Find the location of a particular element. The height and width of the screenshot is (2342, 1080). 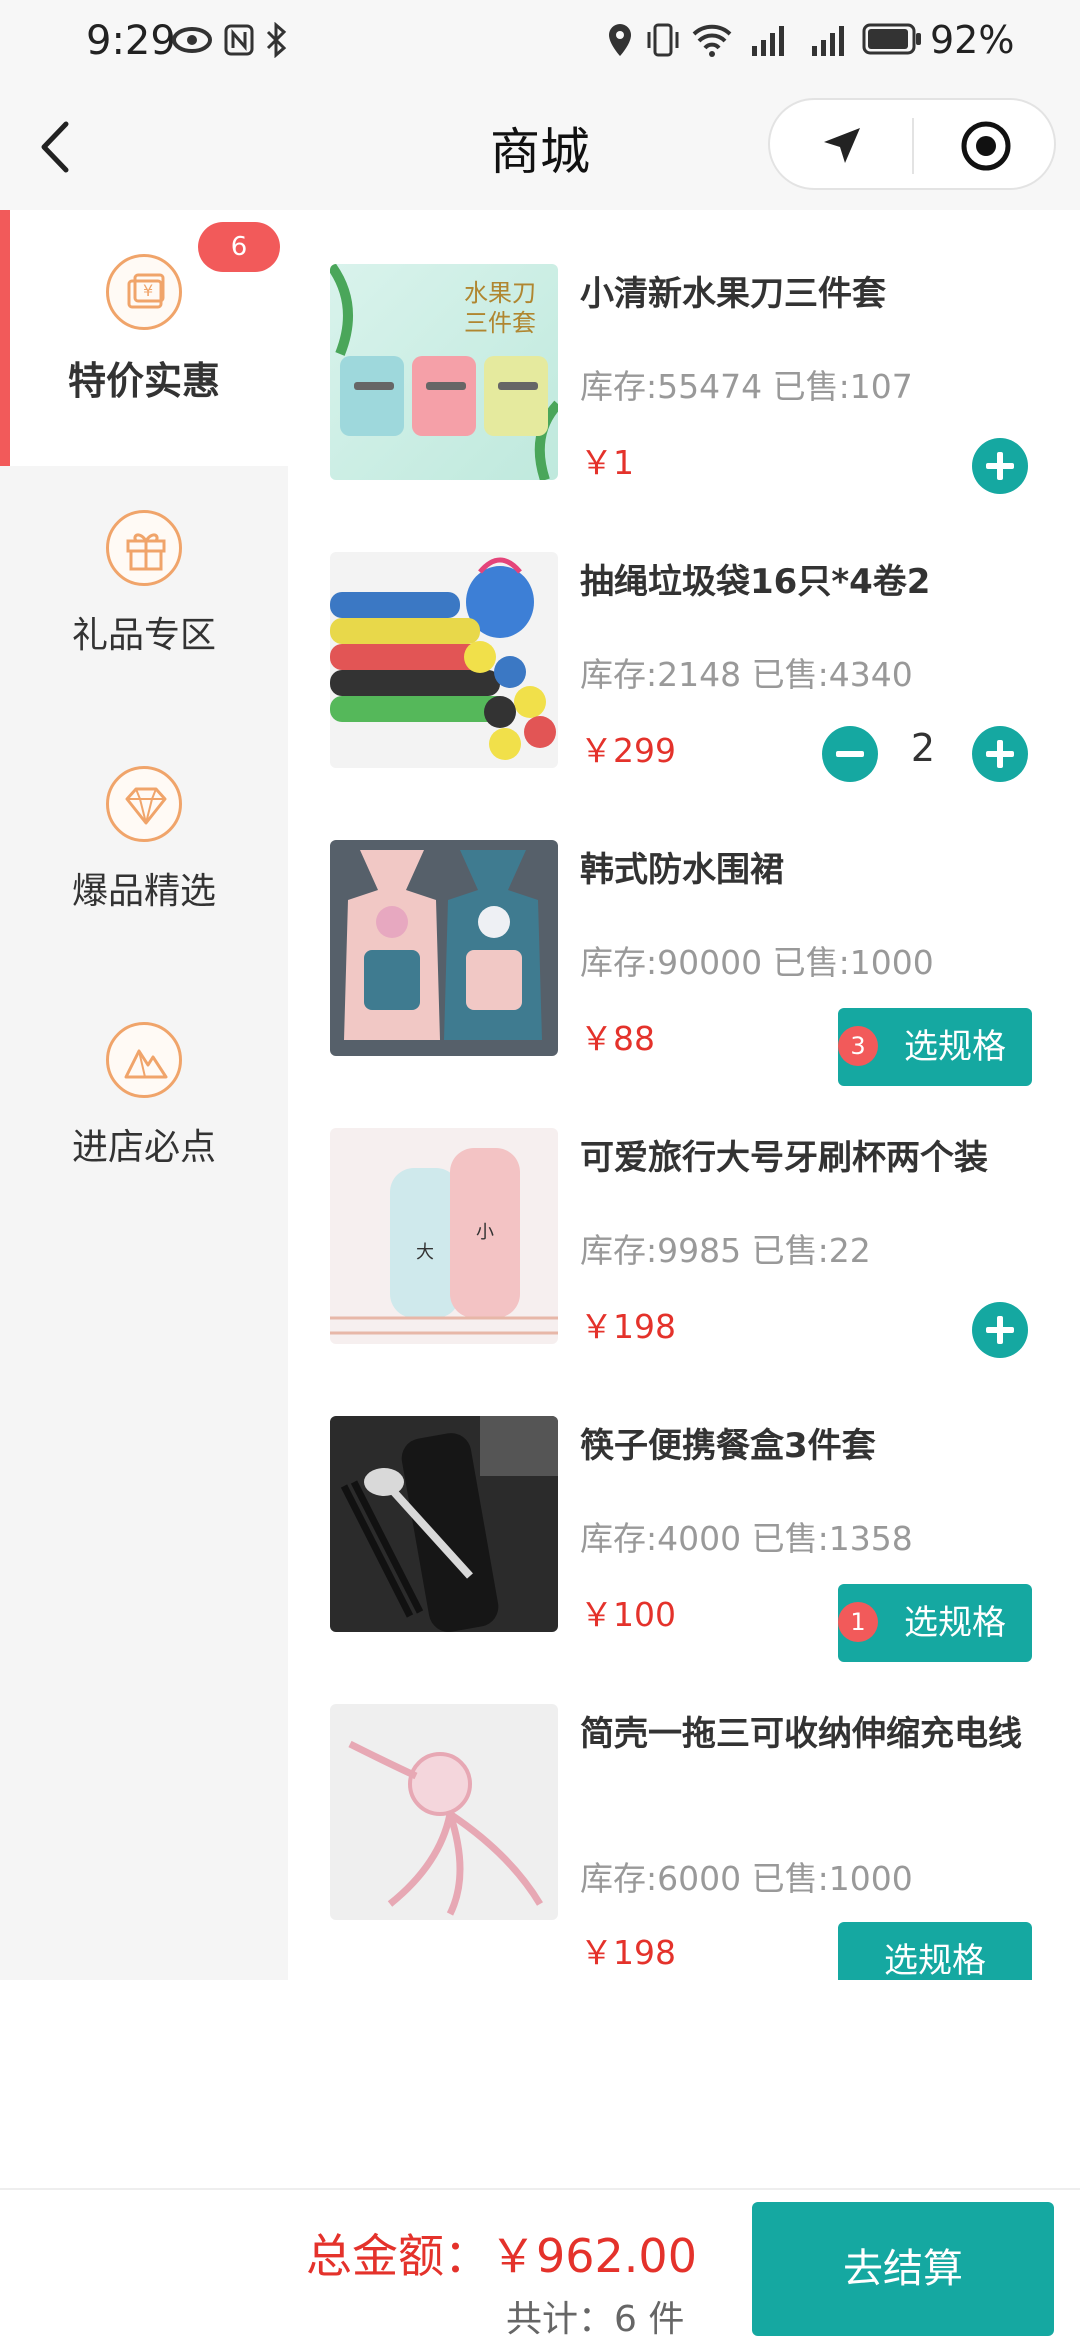

navigation-arrow-icon is located at coordinates (842, 146).